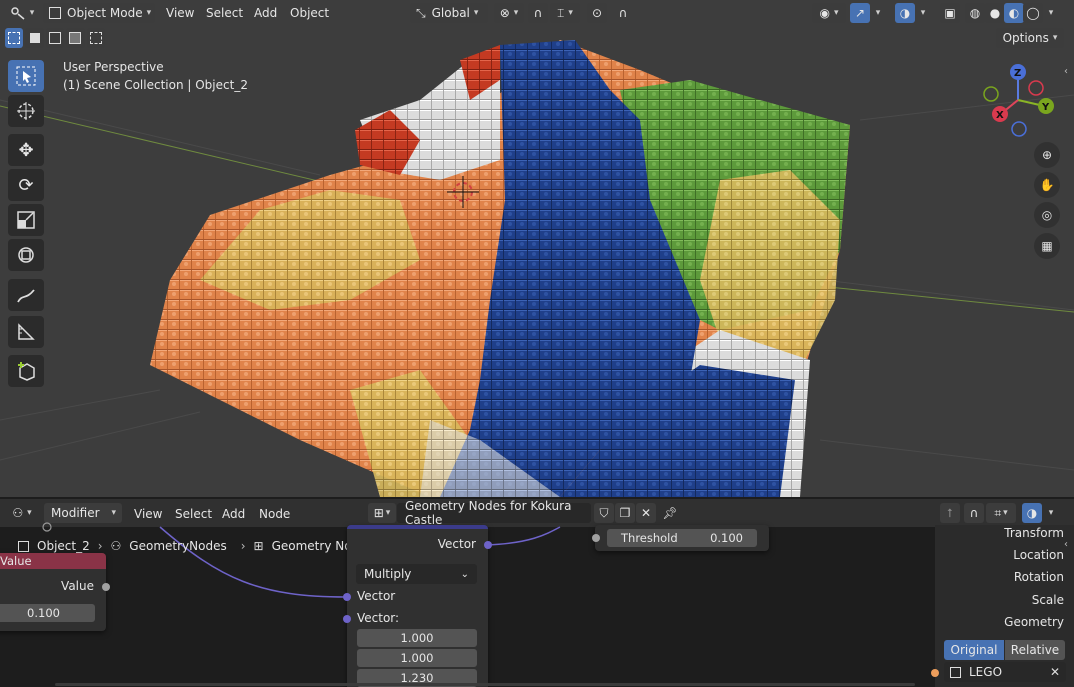  I want to click on xray-icon: ▣, so click(950, 13).